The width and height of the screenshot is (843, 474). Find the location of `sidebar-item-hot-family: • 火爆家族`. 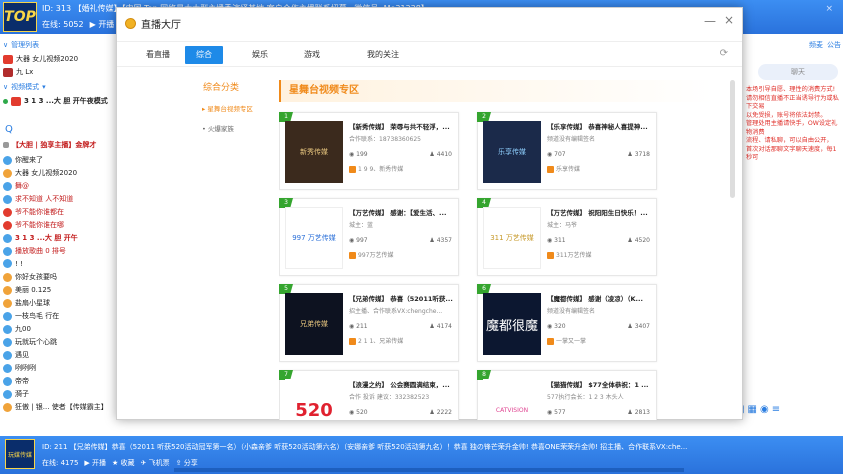

sidebar-item-hot-family: • 火爆家族 is located at coordinates (234, 128).